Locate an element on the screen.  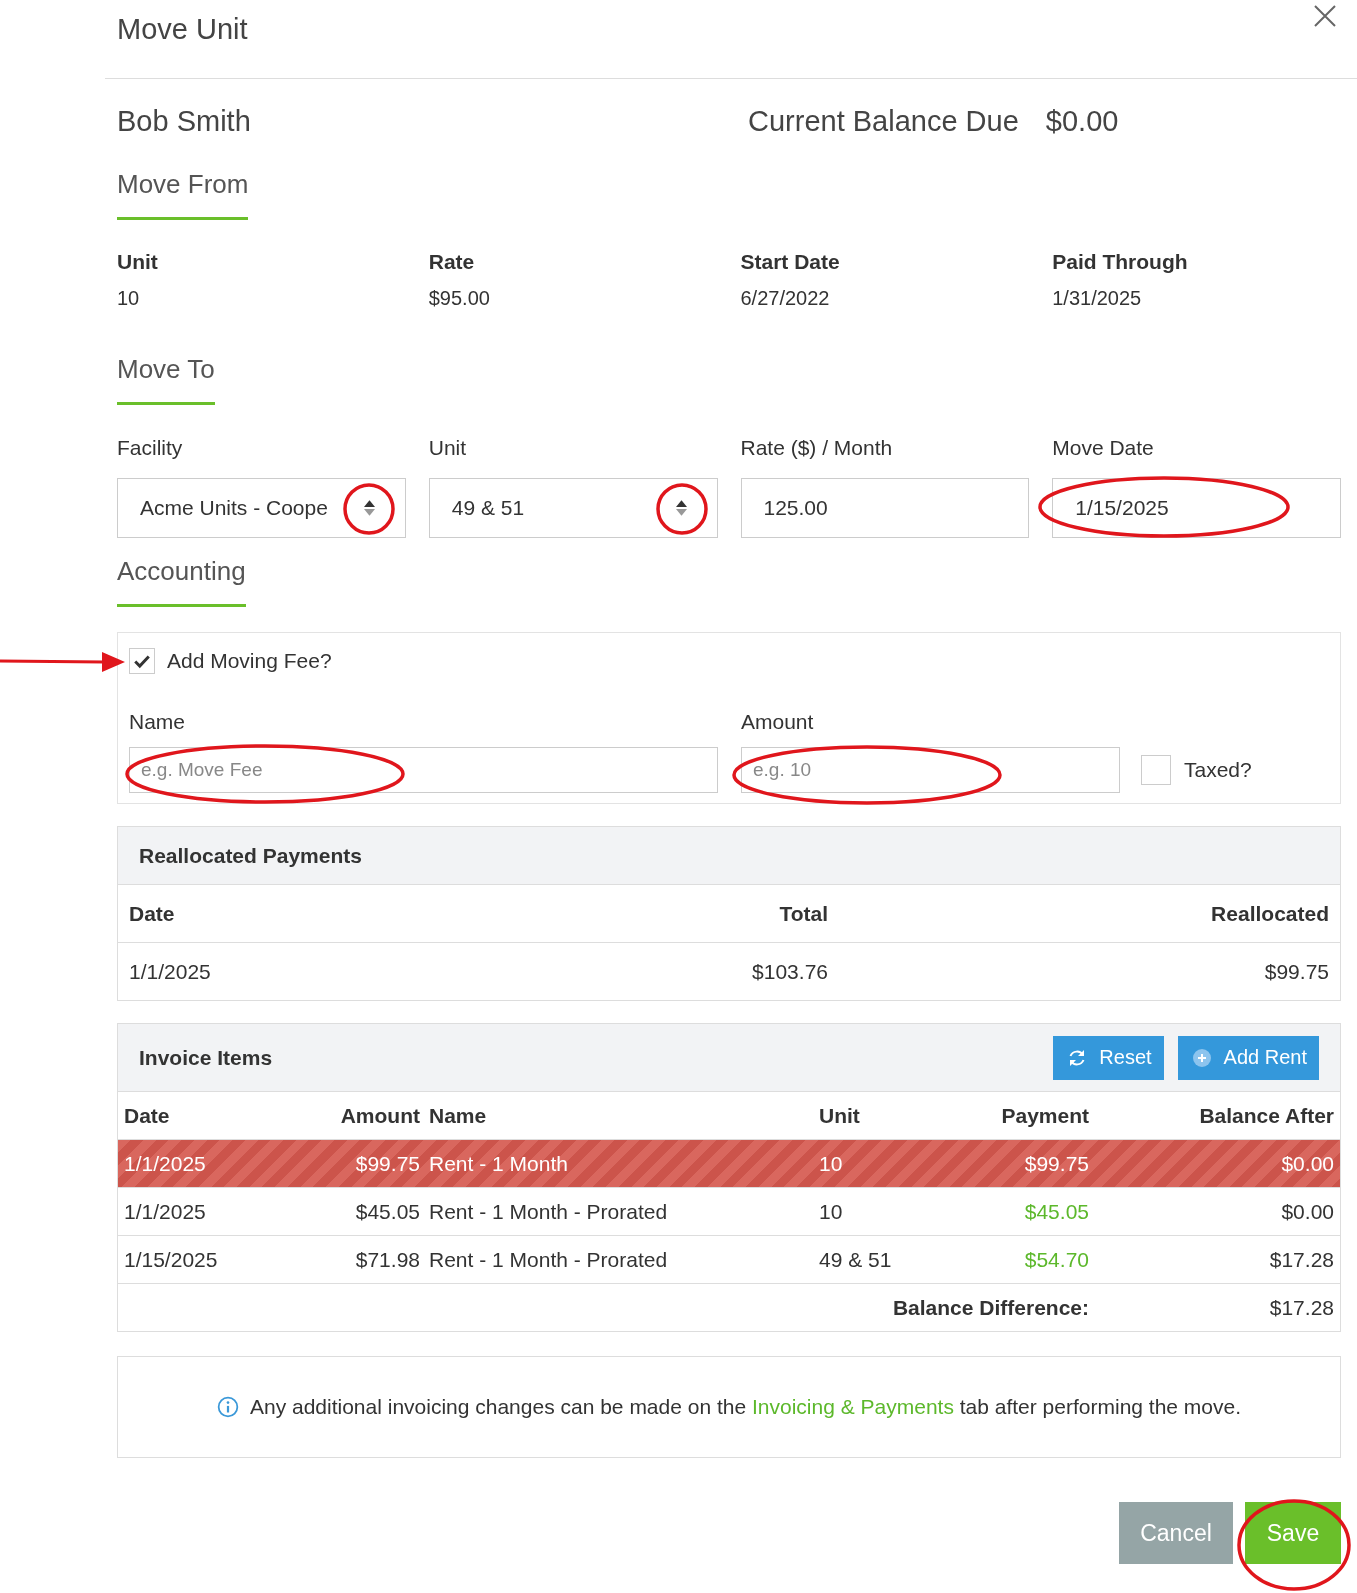
table-cell-text: 49 & 51 is located at coordinates (856, 1259).